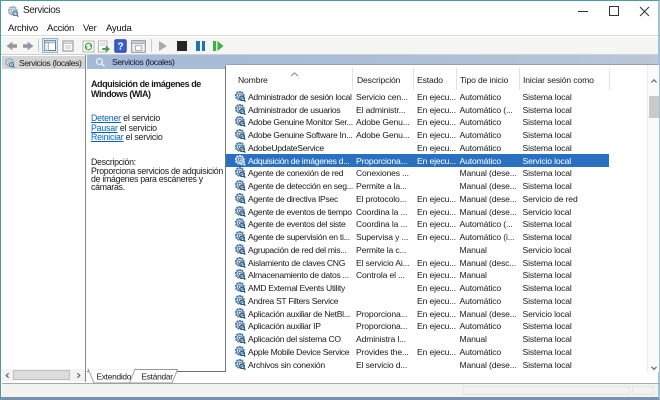 The height and width of the screenshot is (400, 660). What do you see at coordinates (114, 377) in the screenshot?
I see `svg-text: Extendido` at bounding box center [114, 377].